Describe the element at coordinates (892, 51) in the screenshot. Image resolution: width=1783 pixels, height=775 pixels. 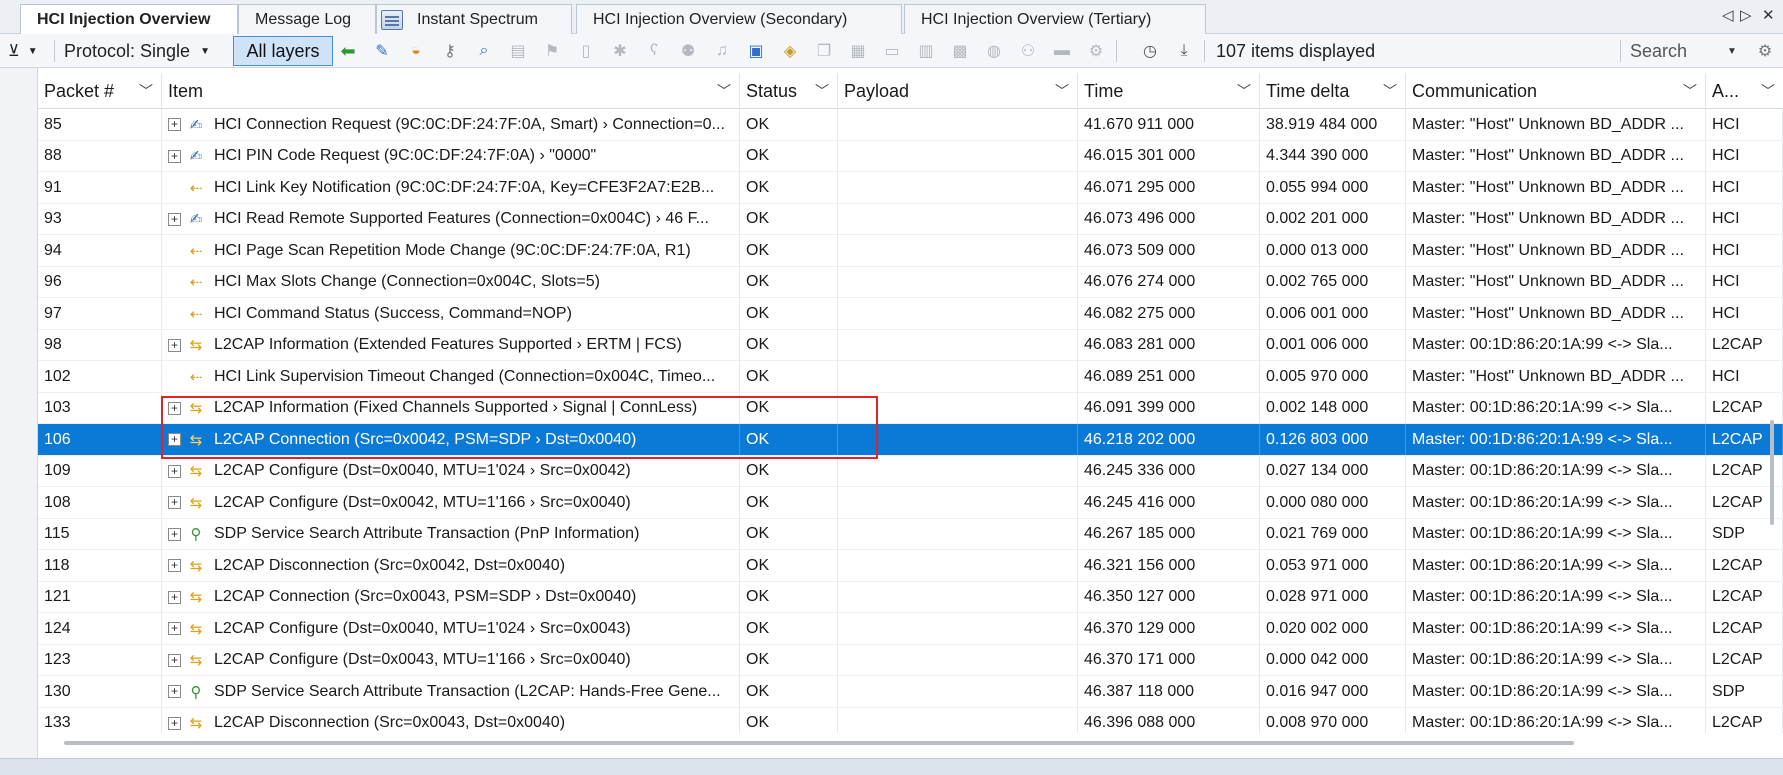
I see `window-icon: ▭` at that location.